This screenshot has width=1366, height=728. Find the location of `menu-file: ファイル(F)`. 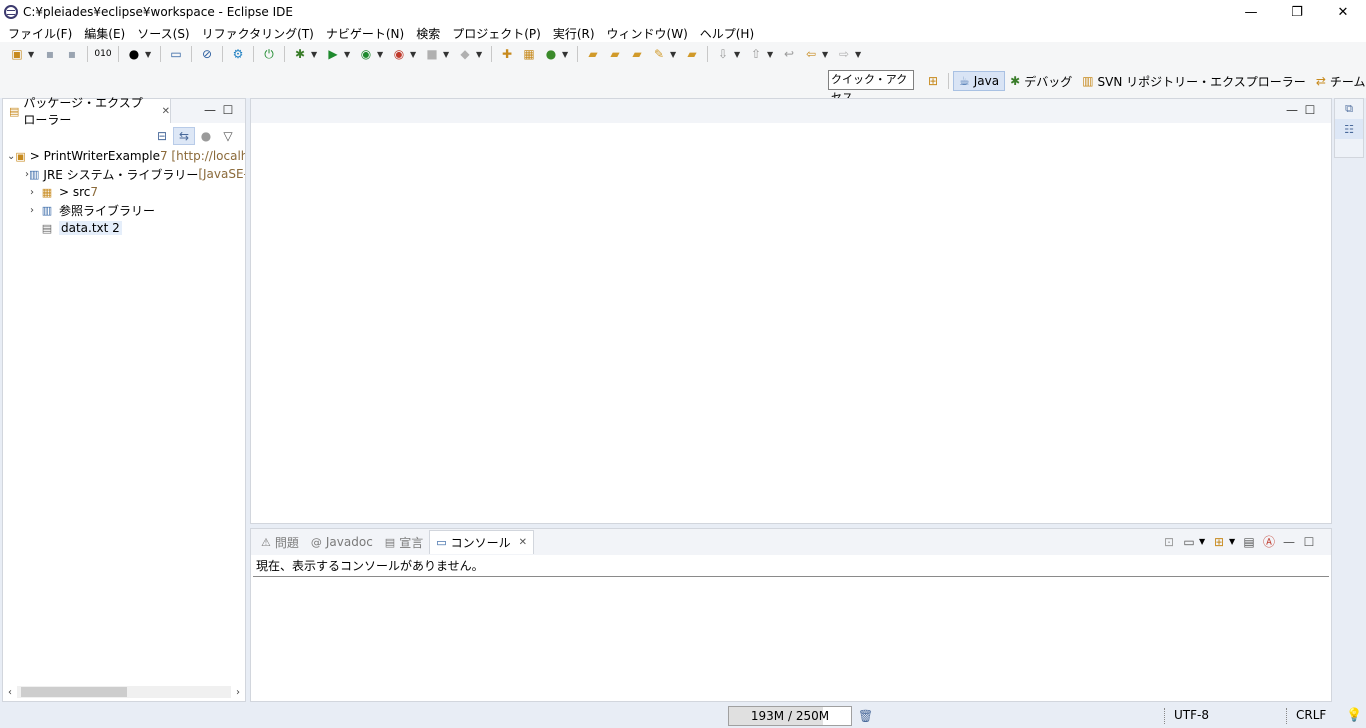

menu-file: ファイル(F) is located at coordinates (40, 33).